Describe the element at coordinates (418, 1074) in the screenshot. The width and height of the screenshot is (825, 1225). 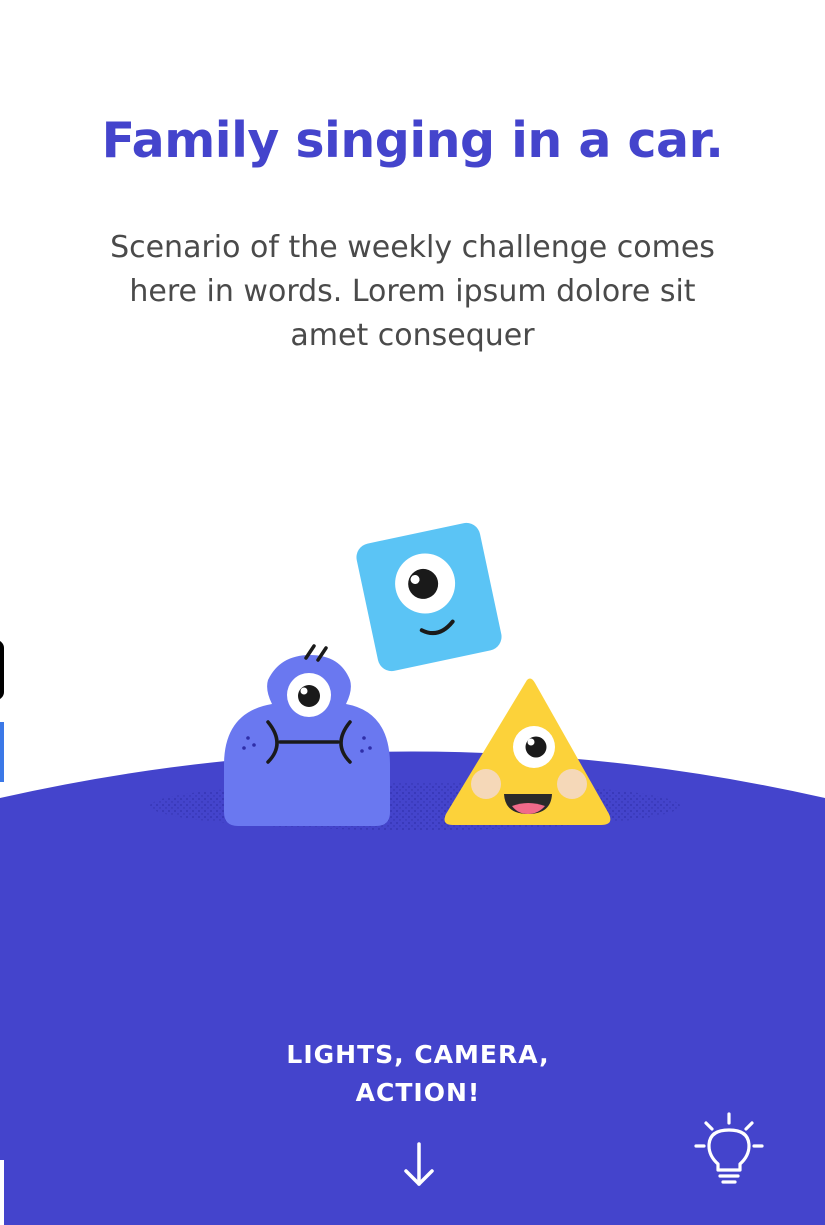
I see `lights-camera-action-button: LIGHTS, CAMERA, ACTION!` at that location.